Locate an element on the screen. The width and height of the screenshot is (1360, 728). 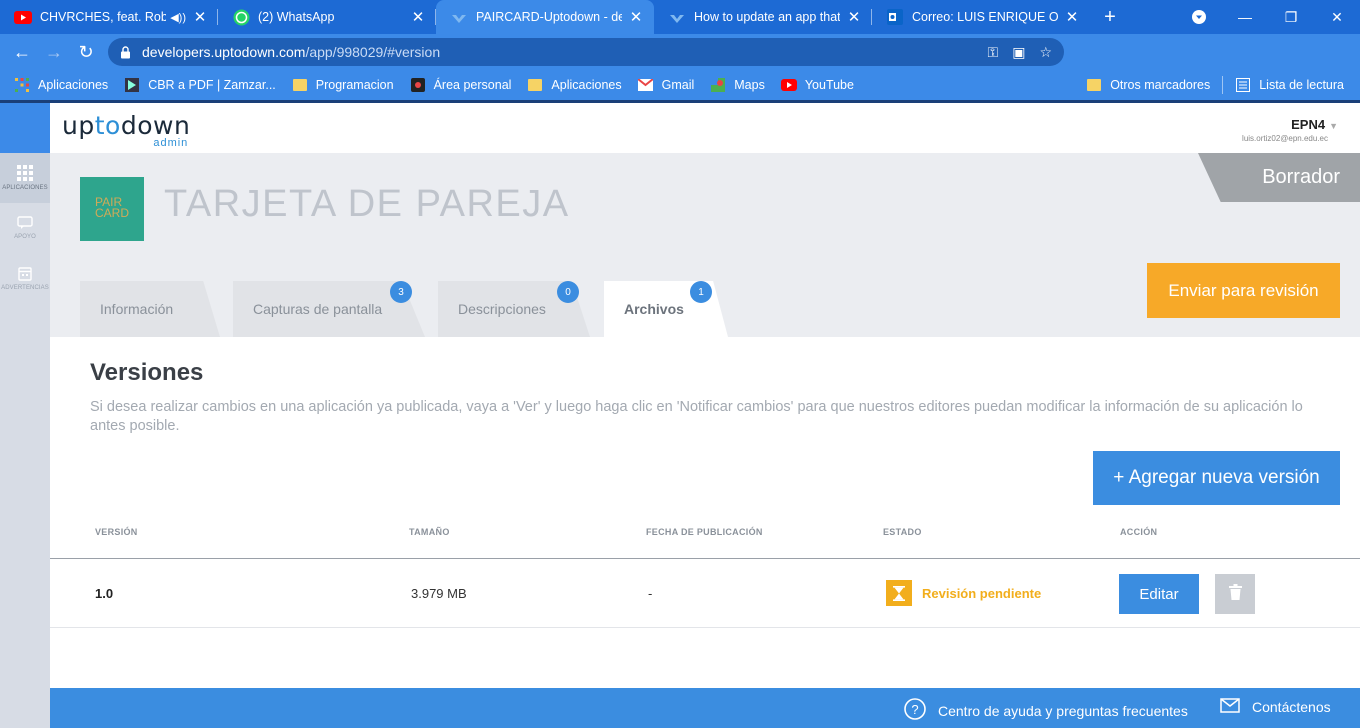
reading-list: Lista de lectura is located at coordinates (1289, 85).